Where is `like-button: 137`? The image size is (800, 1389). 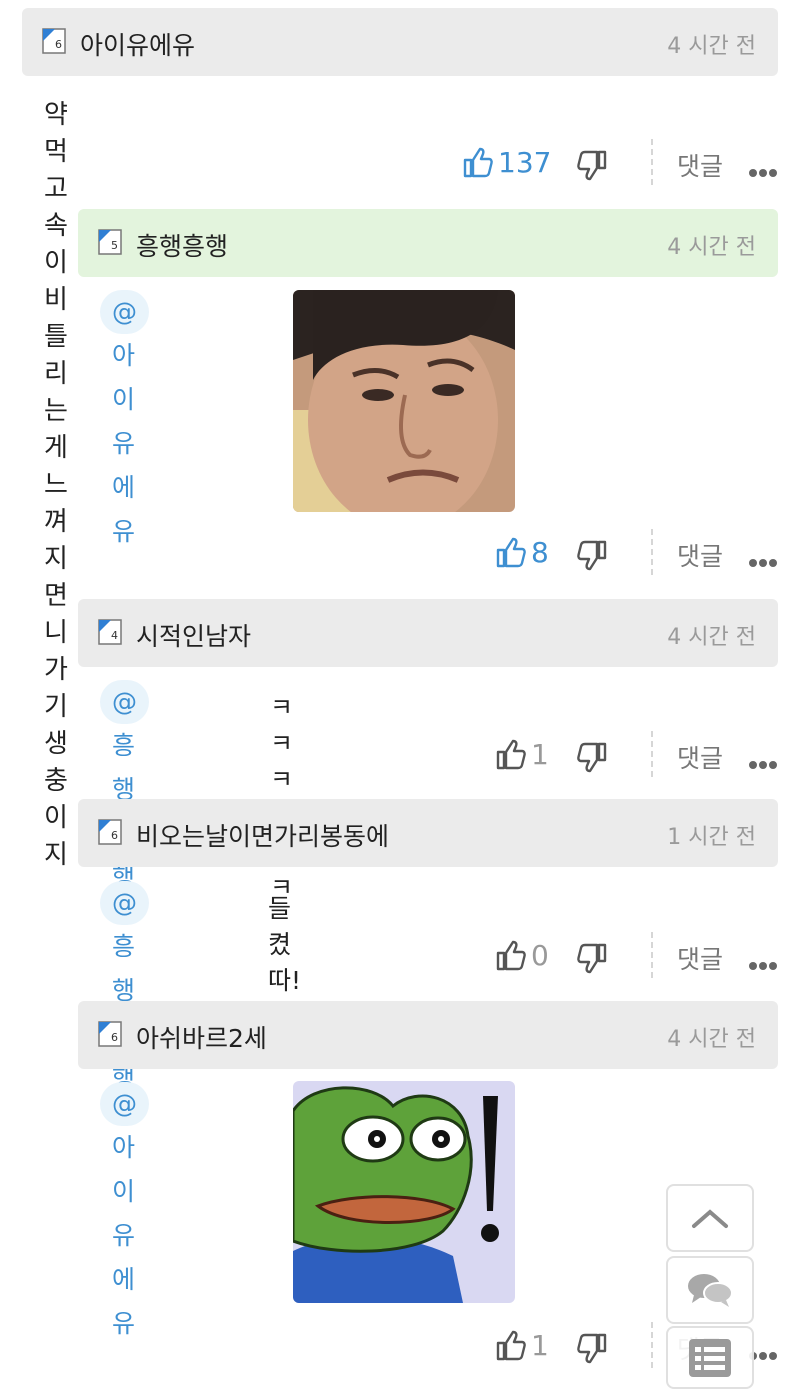 like-button: 137 is located at coordinates (506, 162).